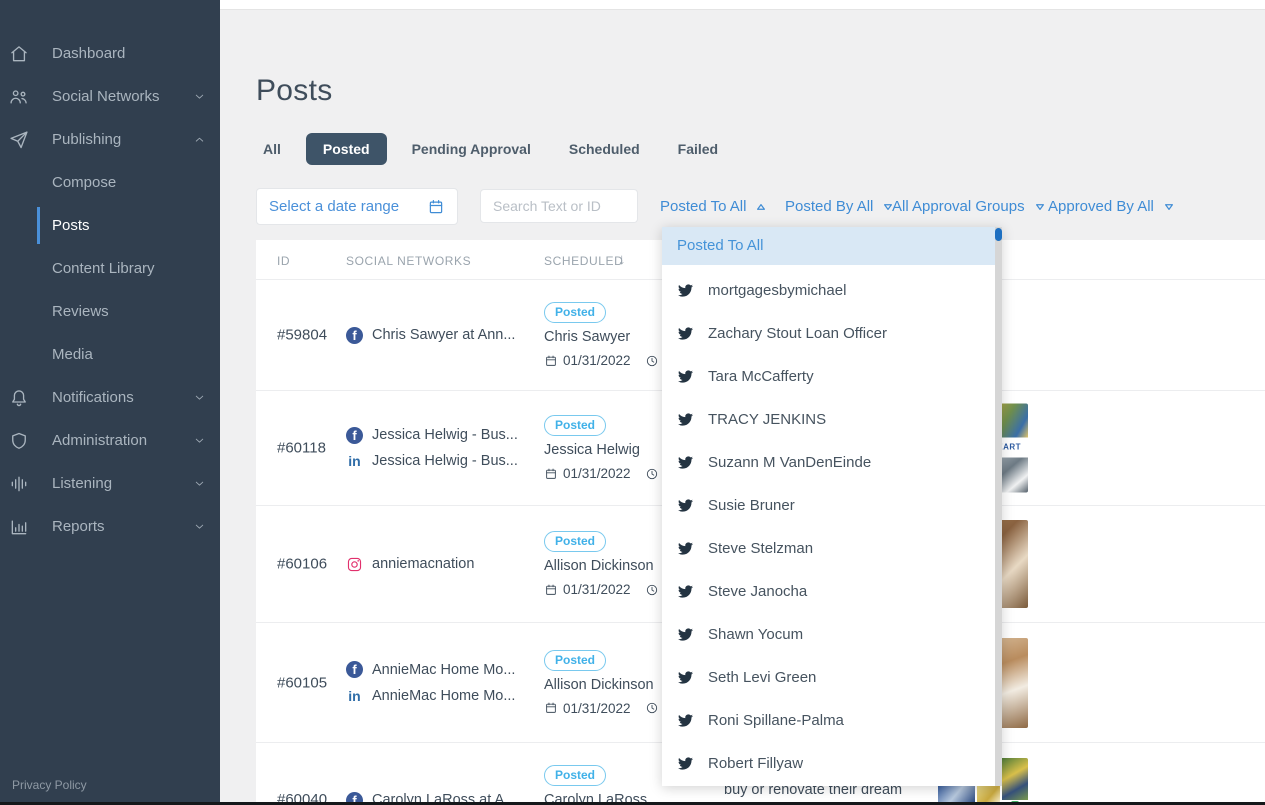 This screenshot has height=805, width=1265. I want to click on dropdown-option-label: Roni Spillane-Palma, so click(776, 720).